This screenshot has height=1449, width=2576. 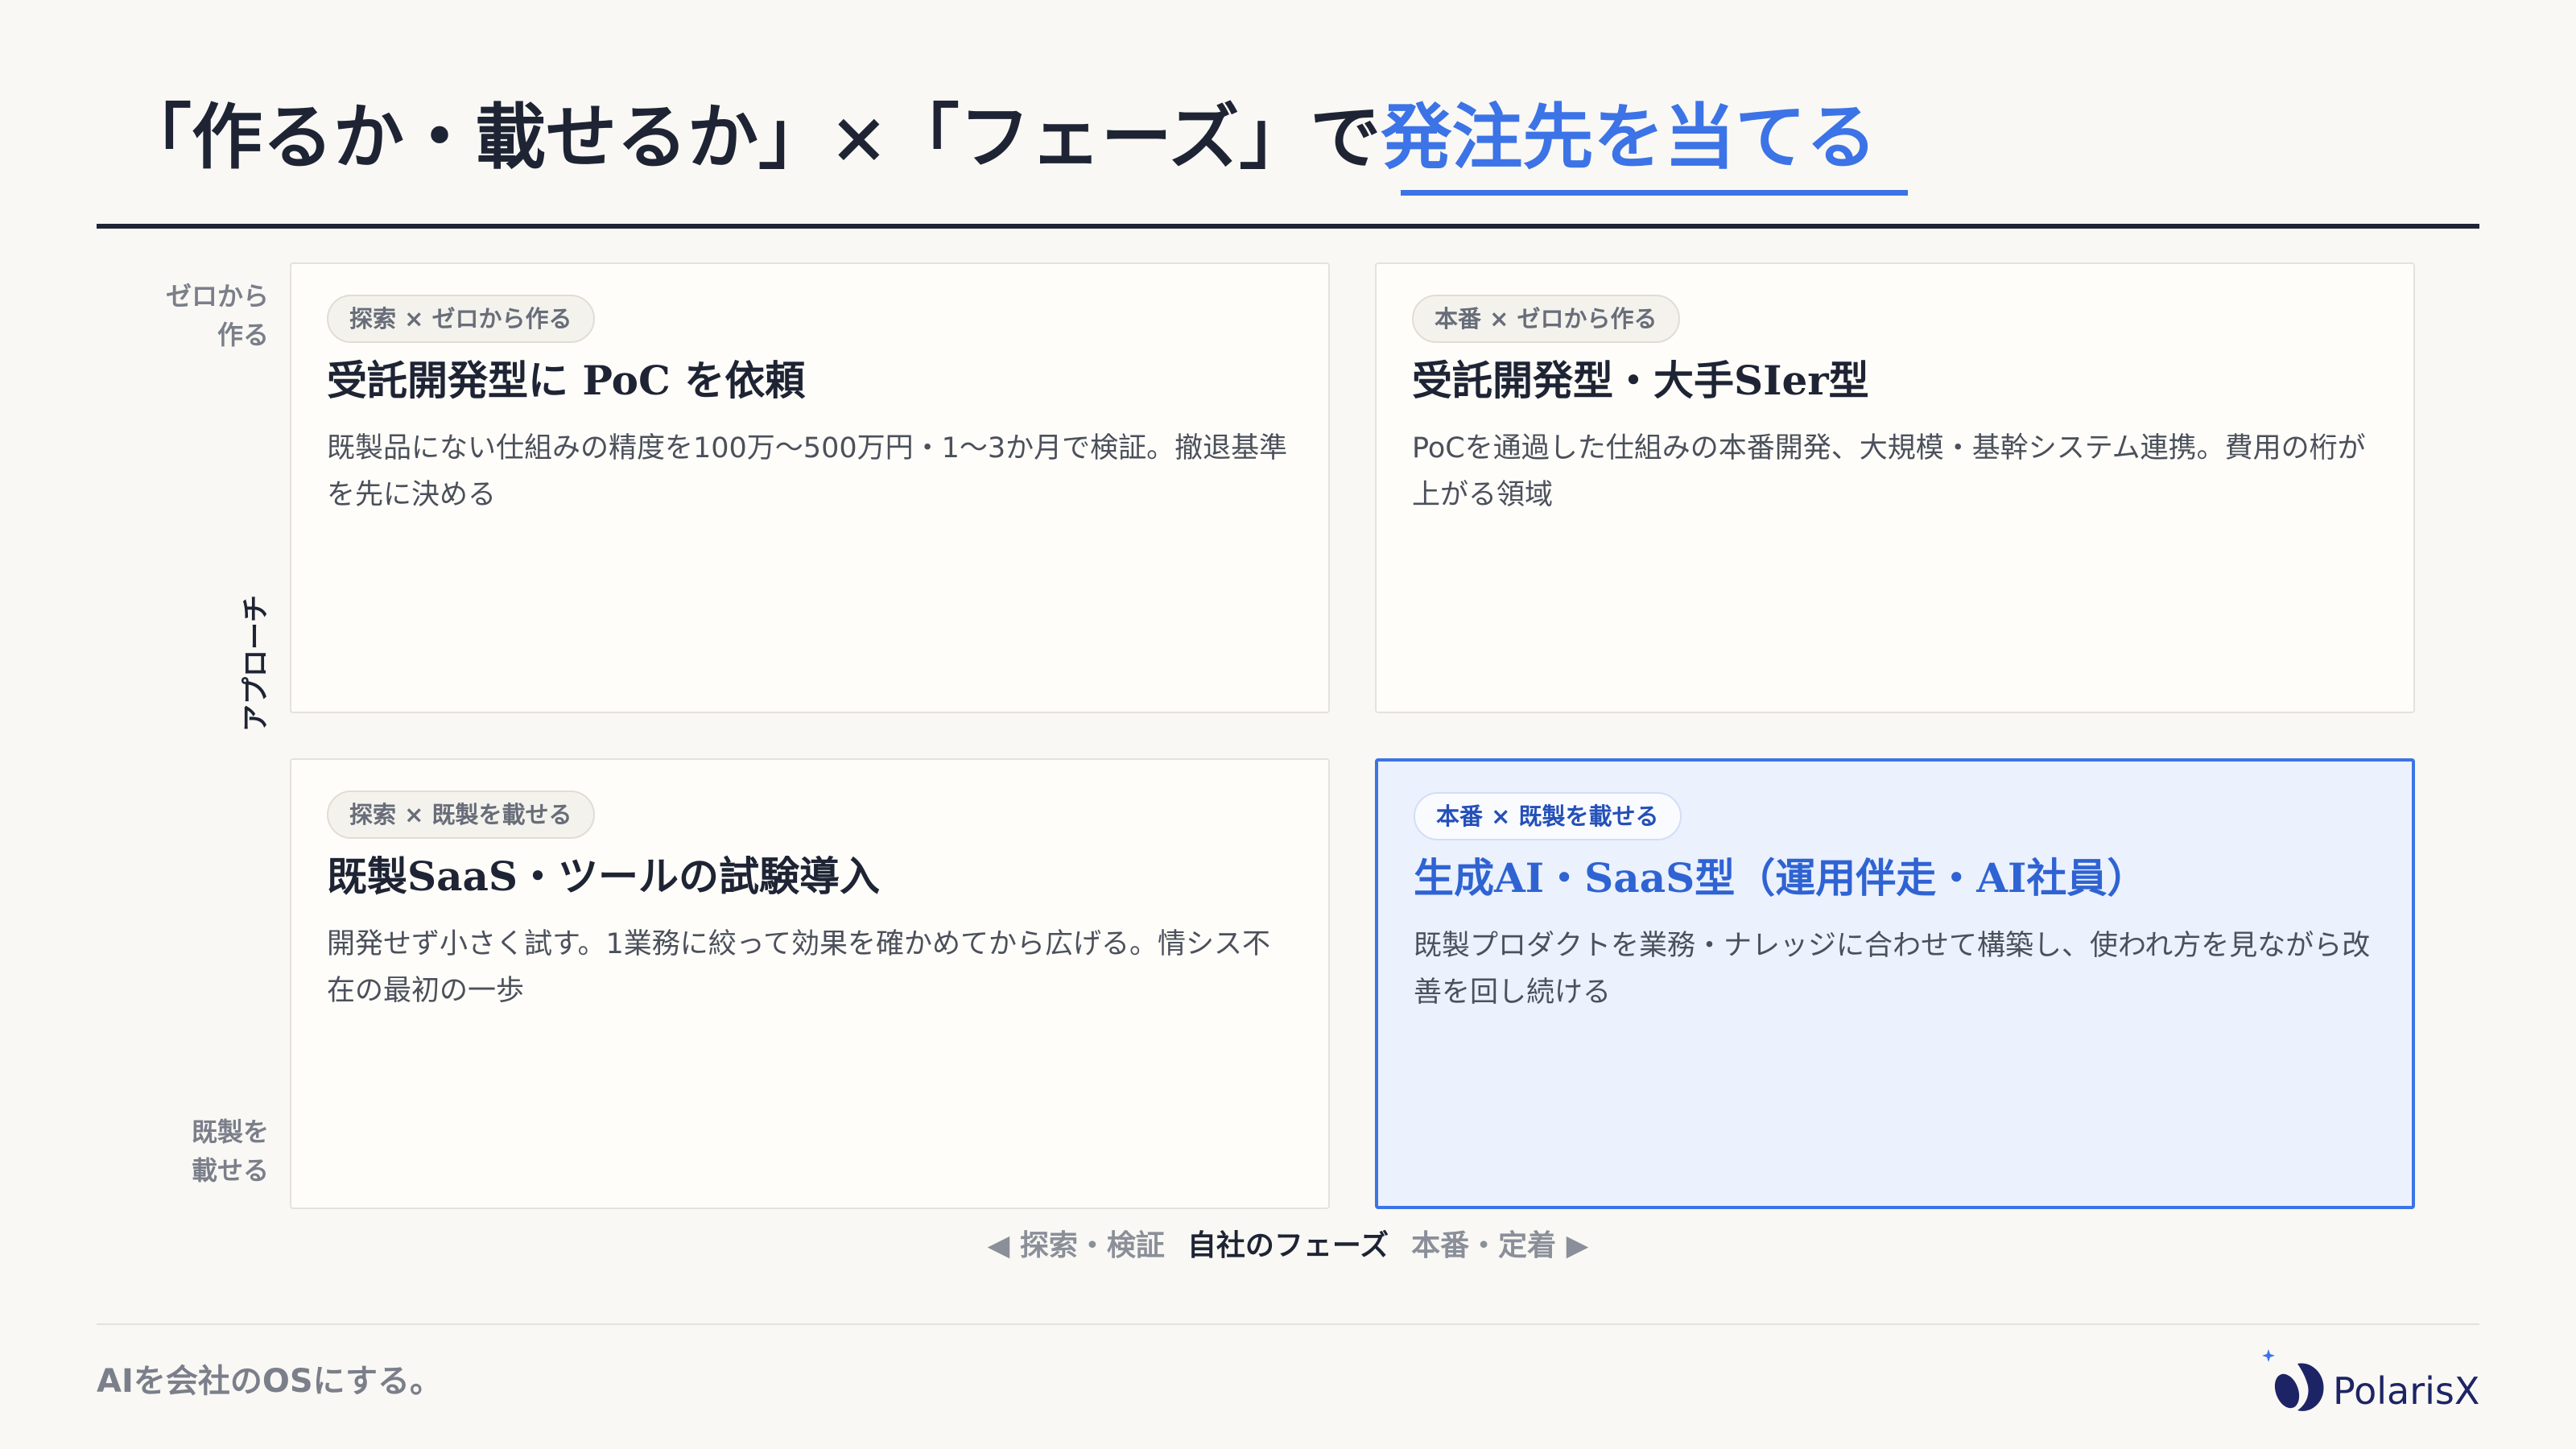 I want to click on quadrant-tag: 本番 × 既製を載せる, so click(x=1548, y=816).